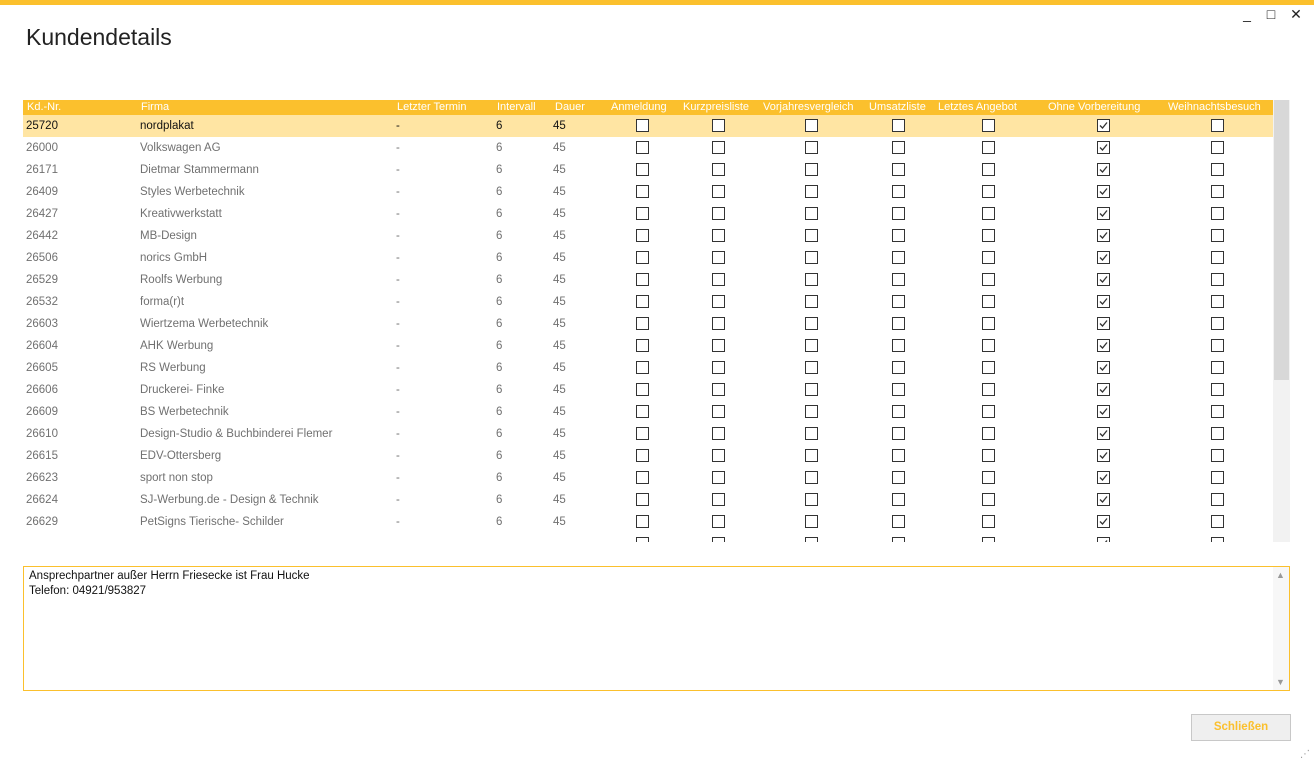 The width and height of the screenshot is (1314, 763). I want to click on column-header: Vorjahresvergleich, so click(808, 107).